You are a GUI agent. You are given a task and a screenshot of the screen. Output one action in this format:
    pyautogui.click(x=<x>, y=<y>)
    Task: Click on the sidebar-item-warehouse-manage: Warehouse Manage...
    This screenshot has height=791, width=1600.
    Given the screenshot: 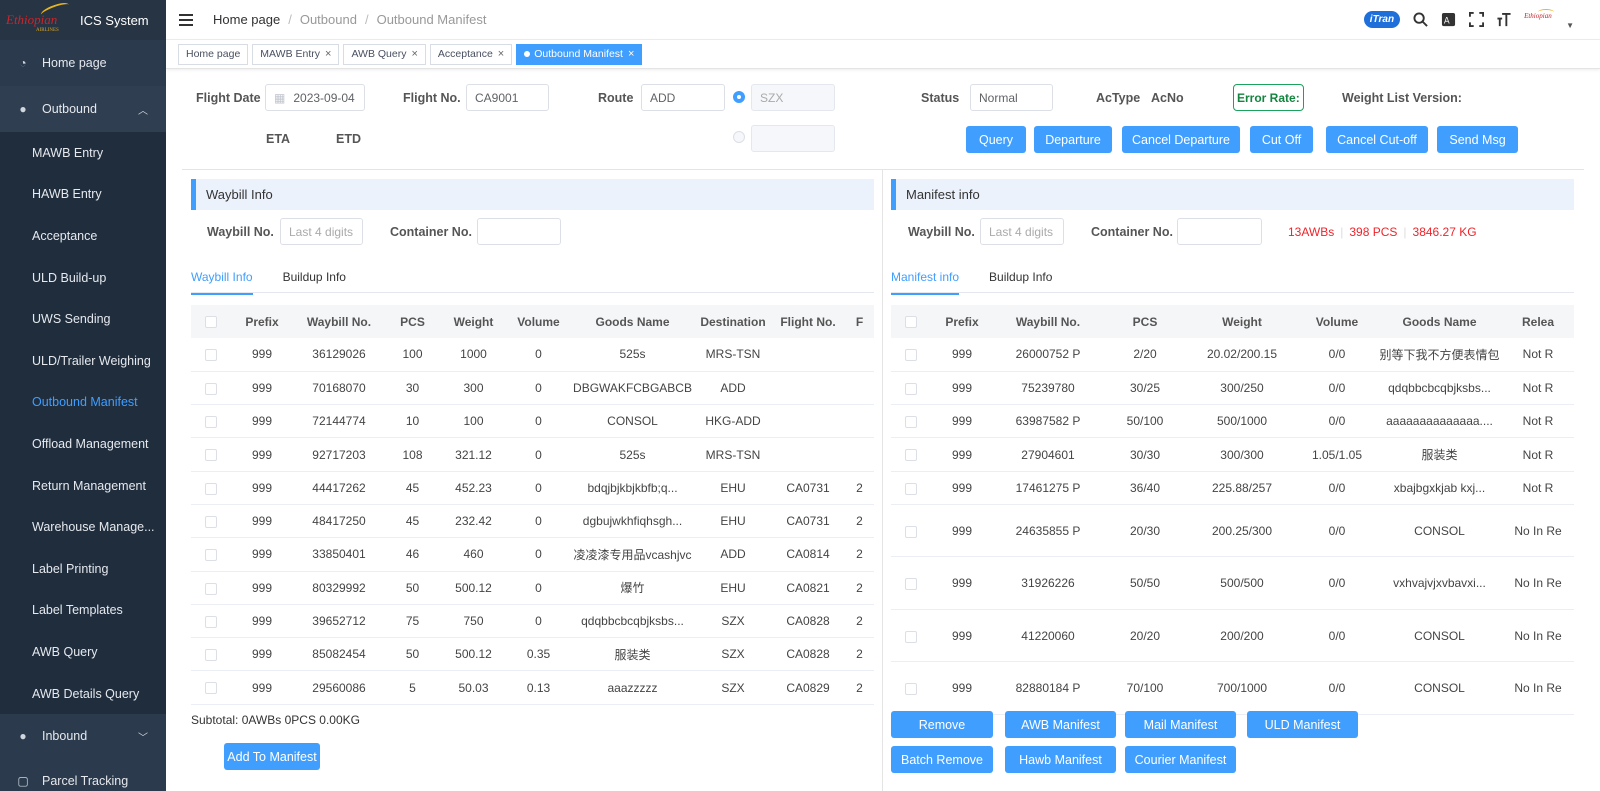 What is the action you would take?
    pyautogui.click(x=83, y=527)
    